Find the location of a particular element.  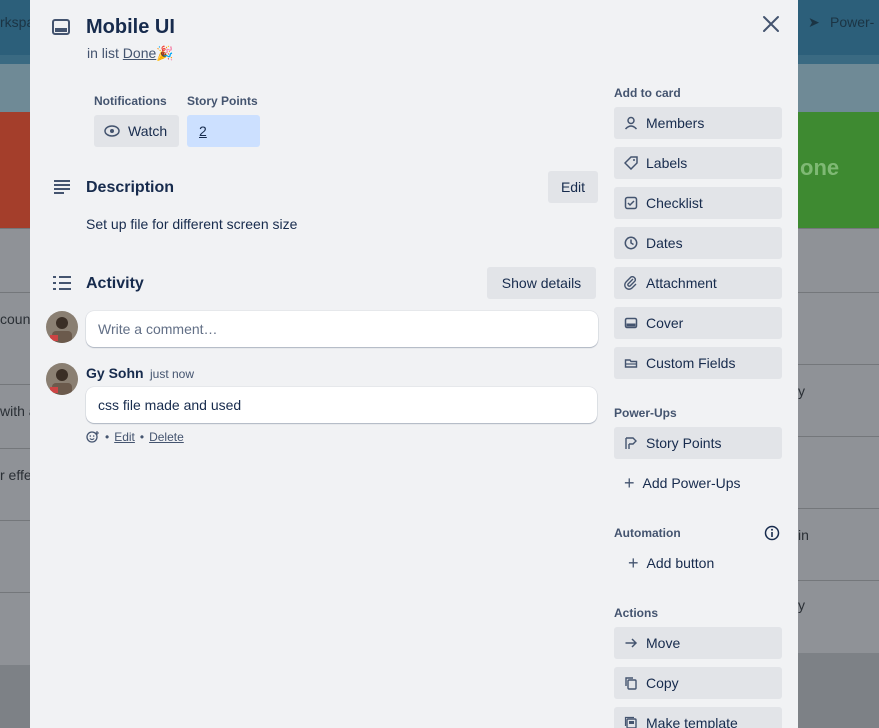

cover-button: Cover is located at coordinates (698, 323).